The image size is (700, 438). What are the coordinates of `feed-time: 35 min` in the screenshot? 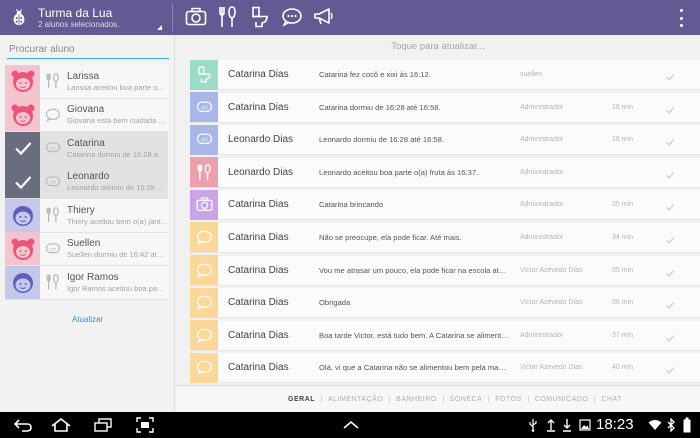 It's located at (623, 270).